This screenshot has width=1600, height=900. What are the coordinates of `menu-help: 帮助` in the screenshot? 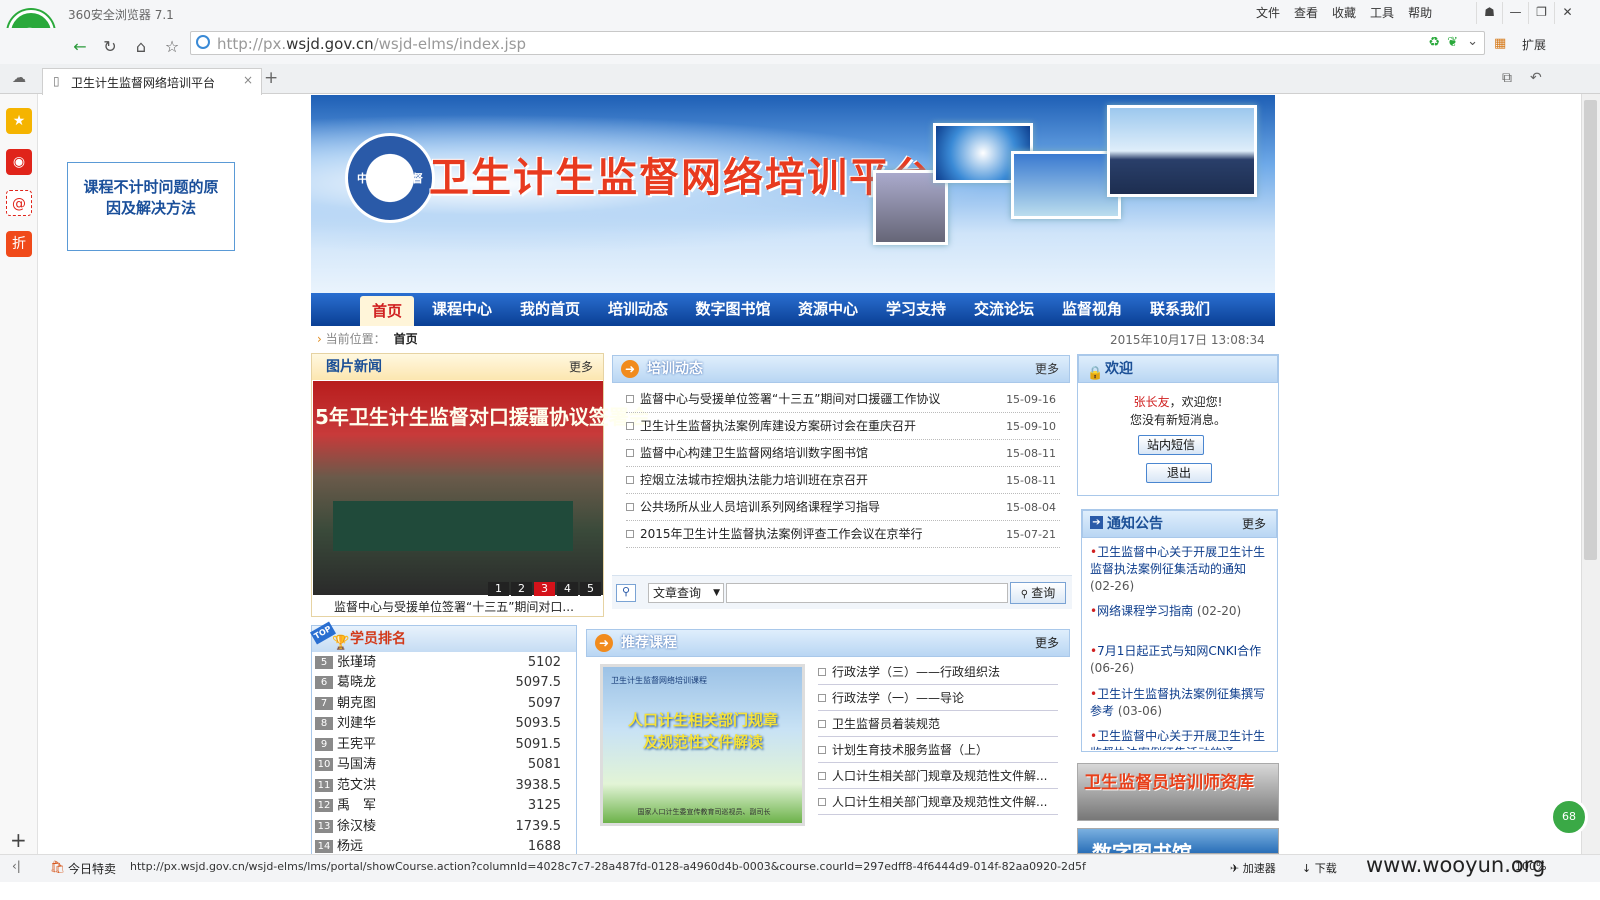 It's located at (1420, 12).